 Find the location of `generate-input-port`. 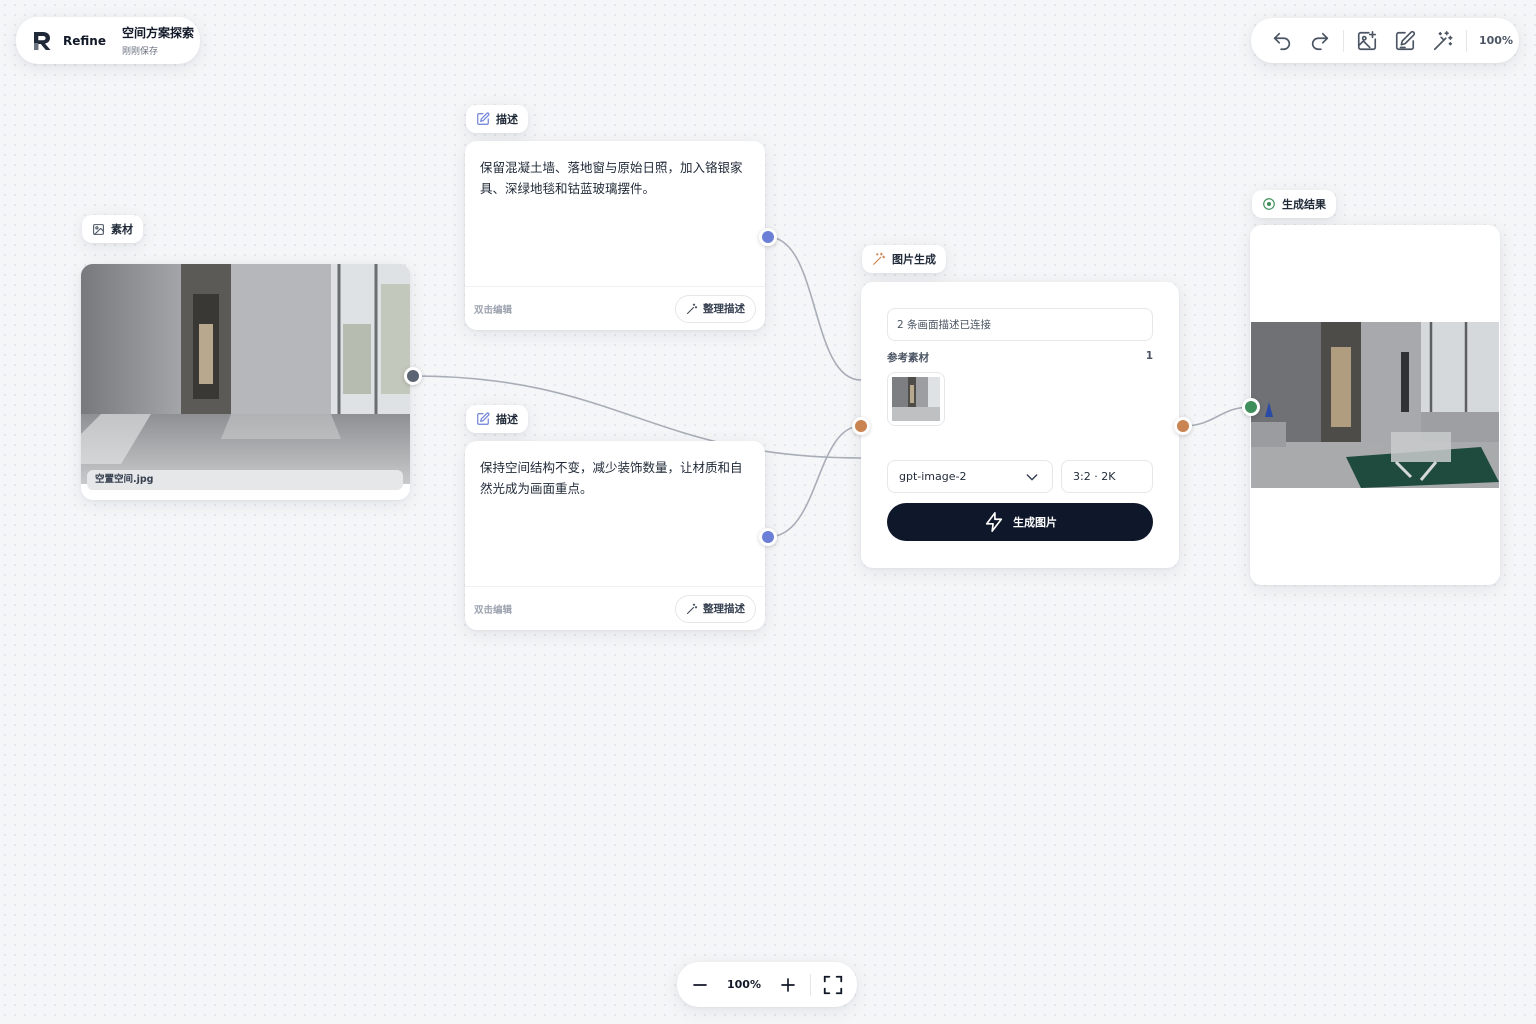

generate-input-port is located at coordinates (861, 426).